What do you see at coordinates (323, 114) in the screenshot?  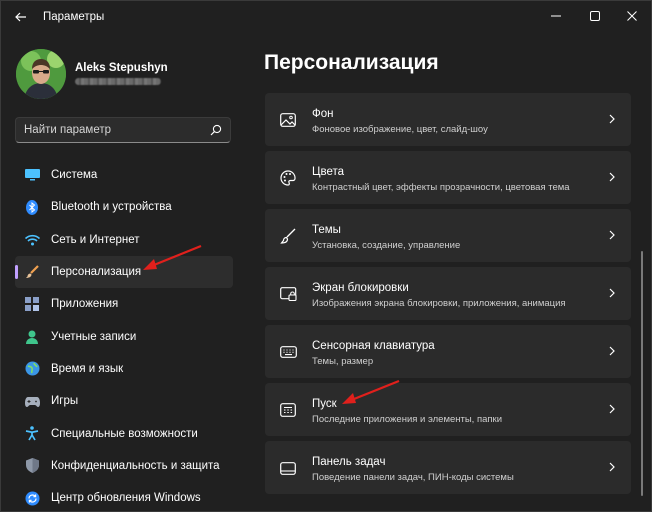 I see `card-title: Фон` at bounding box center [323, 114].